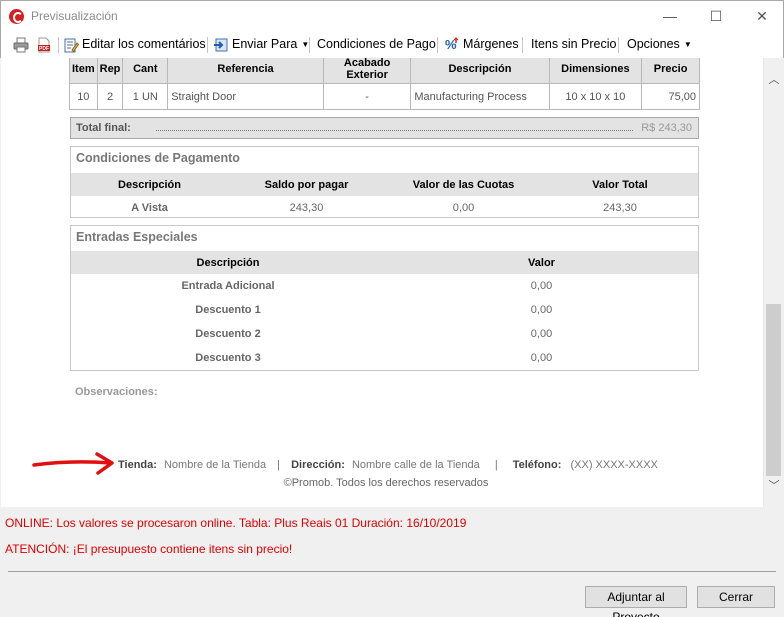  Describe the element at coordinates (73, 463) in the screenshot. I see `red-arrow-annotation-icon` at that location.